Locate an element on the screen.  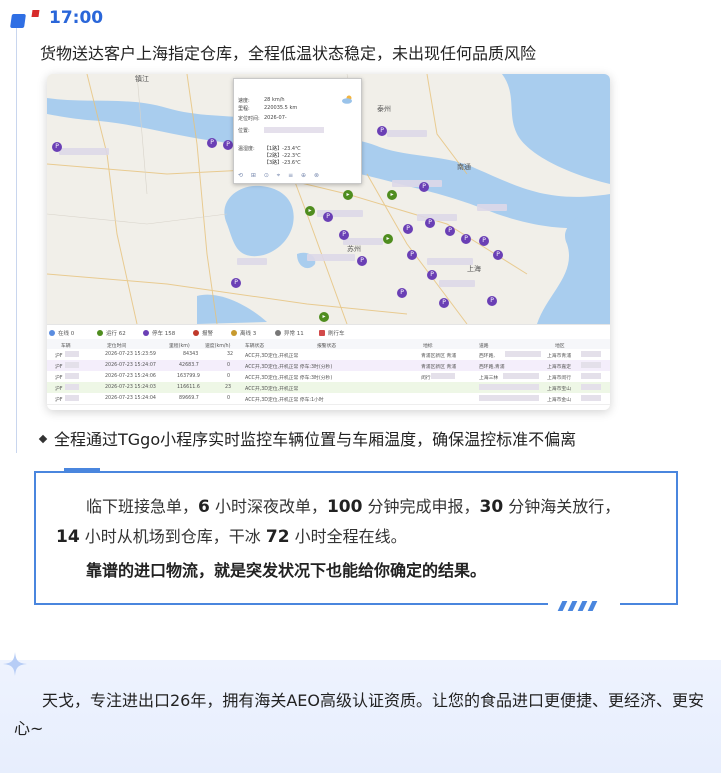
bullet-monitoring: 全程通过TGgo小程序实时监控车辆位置与车厢温度，确保温控标准不偏离 is located at coordinates (307, 438).